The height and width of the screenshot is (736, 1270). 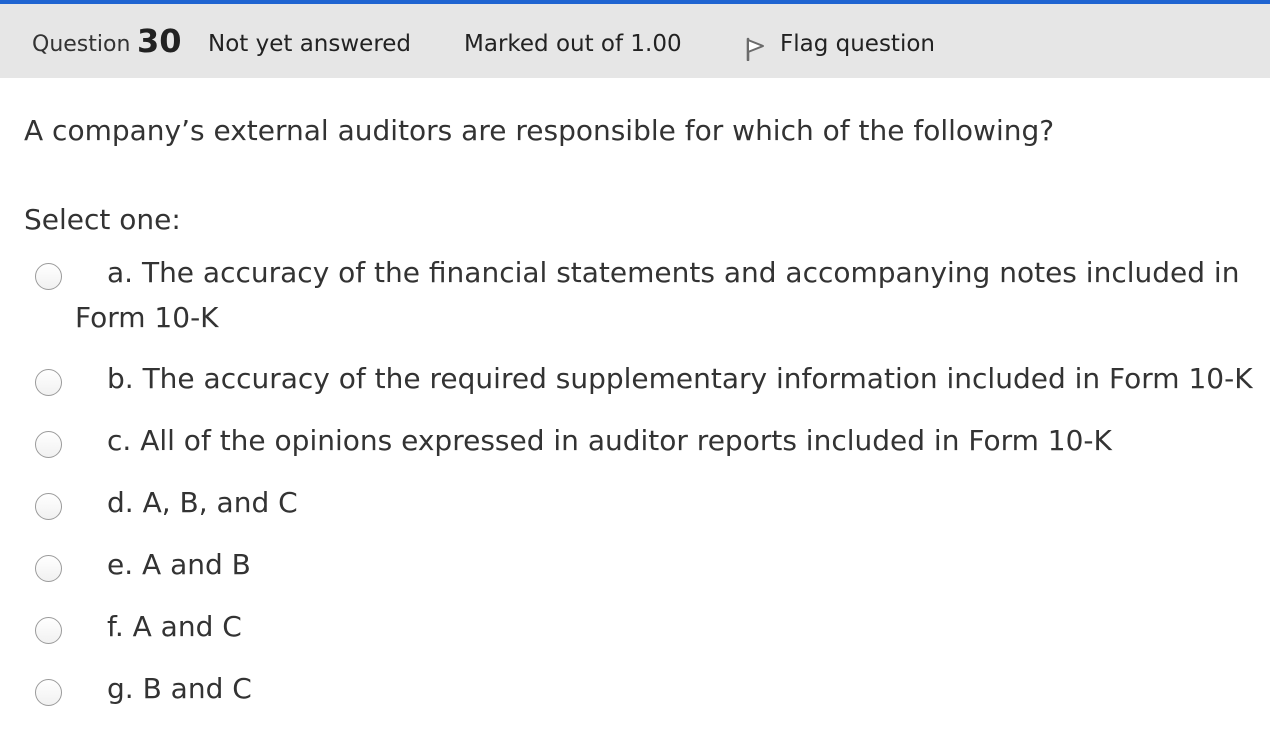 What do you see at coordinates (48, 382) in the screenshot?
I see `radio-button-b` at bounding box center [48, 382].